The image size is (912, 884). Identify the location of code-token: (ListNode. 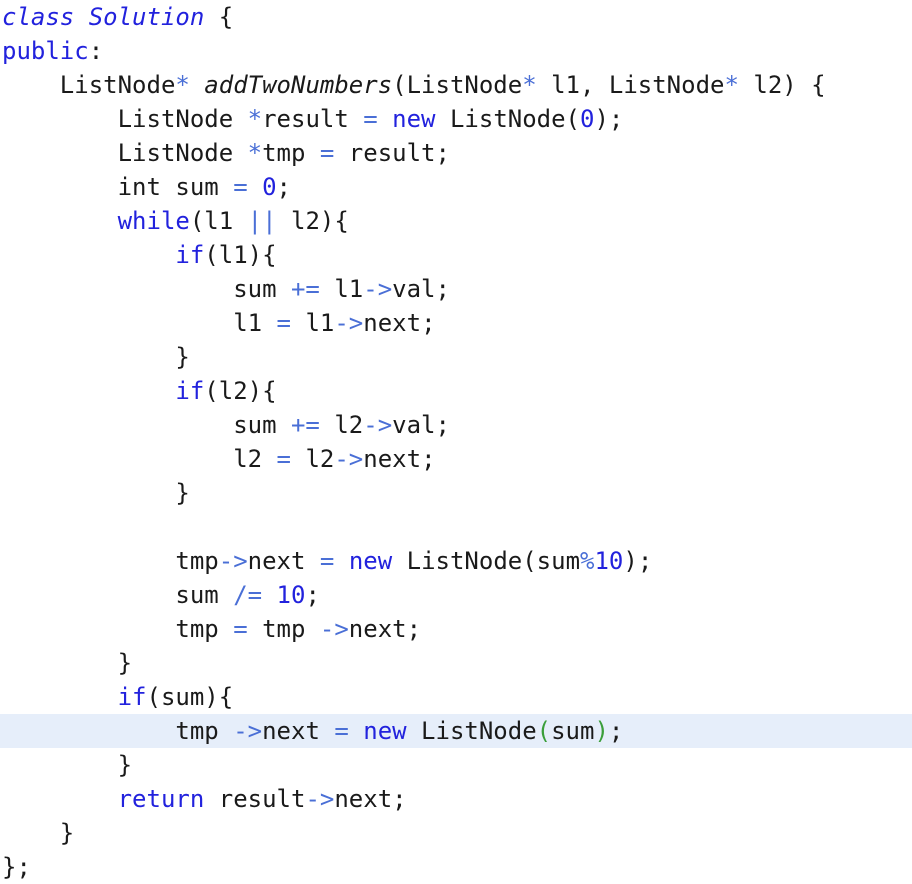
(457, 85).